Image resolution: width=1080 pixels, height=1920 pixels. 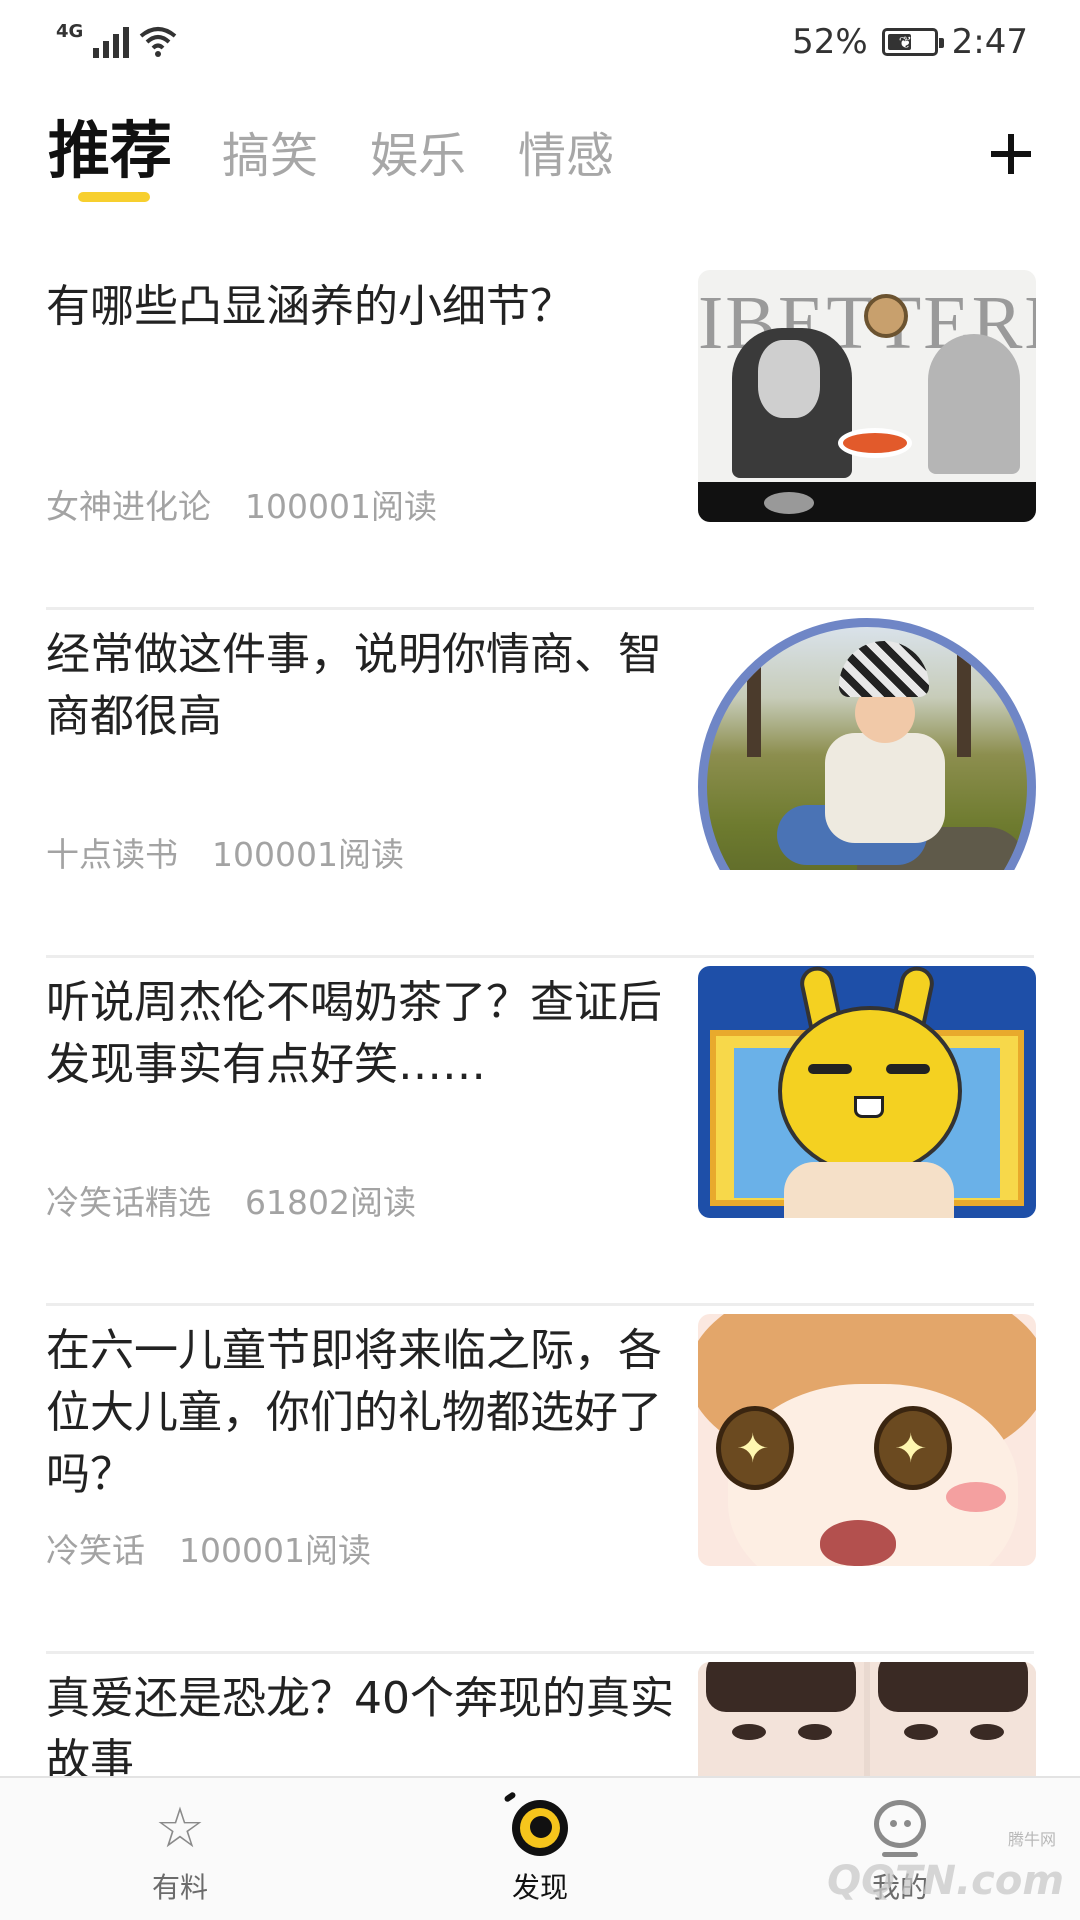 What do you see at coordinates (231, 1200) in the screenshot?
I see `article-meta: 冷笑话精选 61802阅读` at bounding box center [231, 1200].